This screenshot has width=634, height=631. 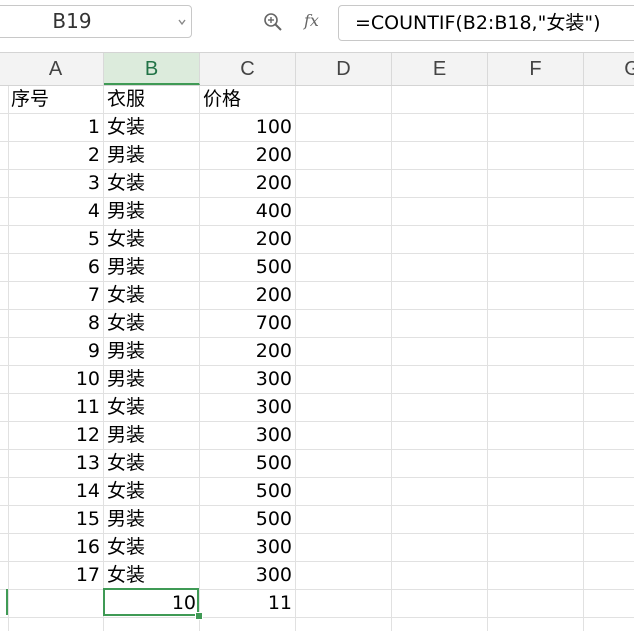 What do you see at coordinates (440, 69) in the screenshot?
I see `column-header-e: E` at bounding box center [440, 69].